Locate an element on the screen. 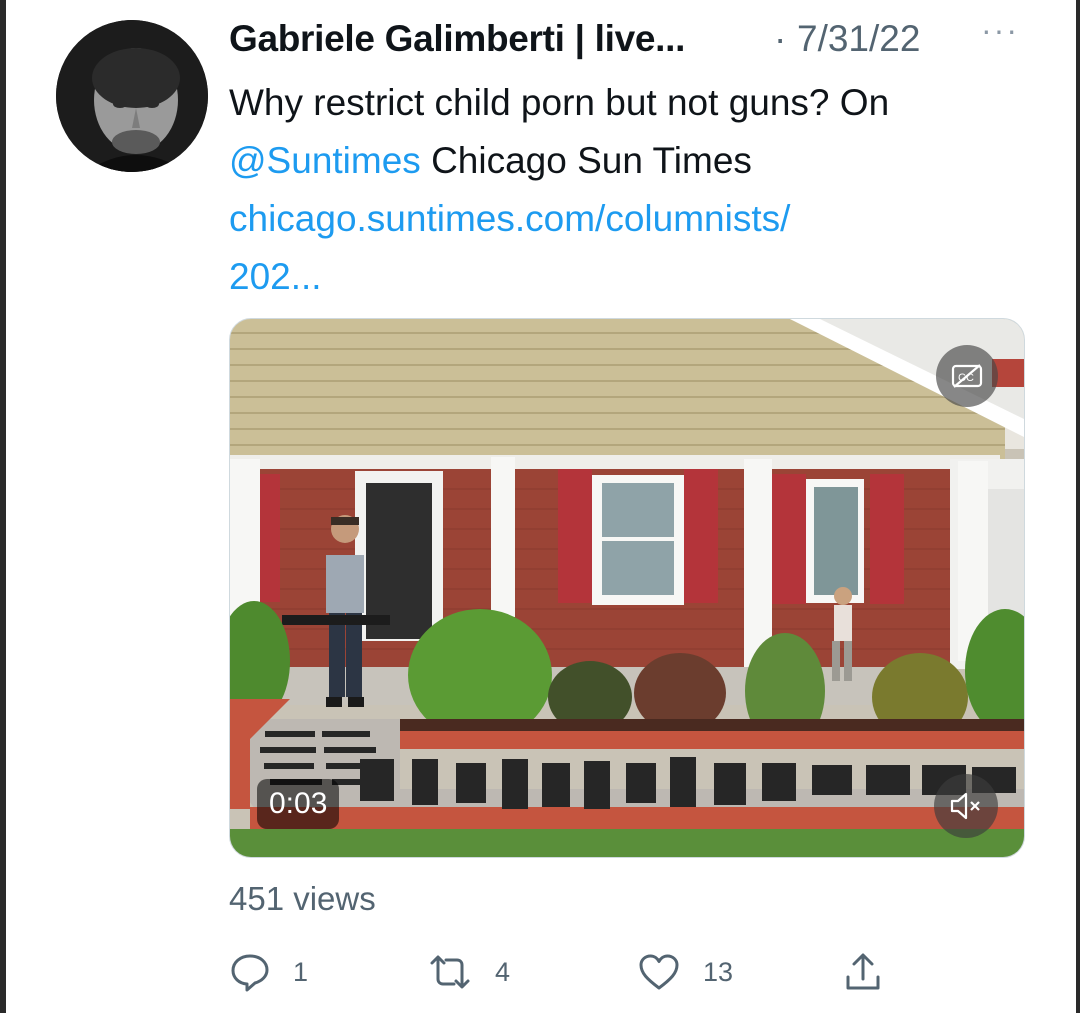 This screenshot has height=1013, width=1080. more-options-button: ··· is located at coordinates (1000, 30).